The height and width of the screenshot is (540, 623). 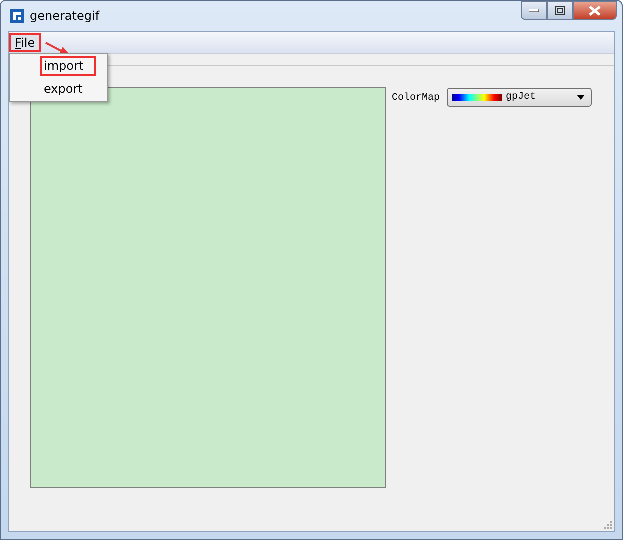 I want to click on gradient-swatch, so click(x=477, y=97).